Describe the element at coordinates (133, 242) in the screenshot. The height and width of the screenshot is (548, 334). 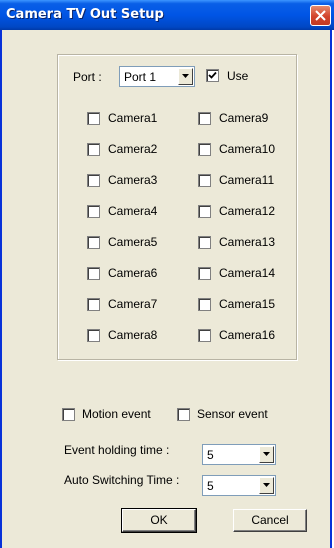
I see `camera5-label: Camera5` at that location.